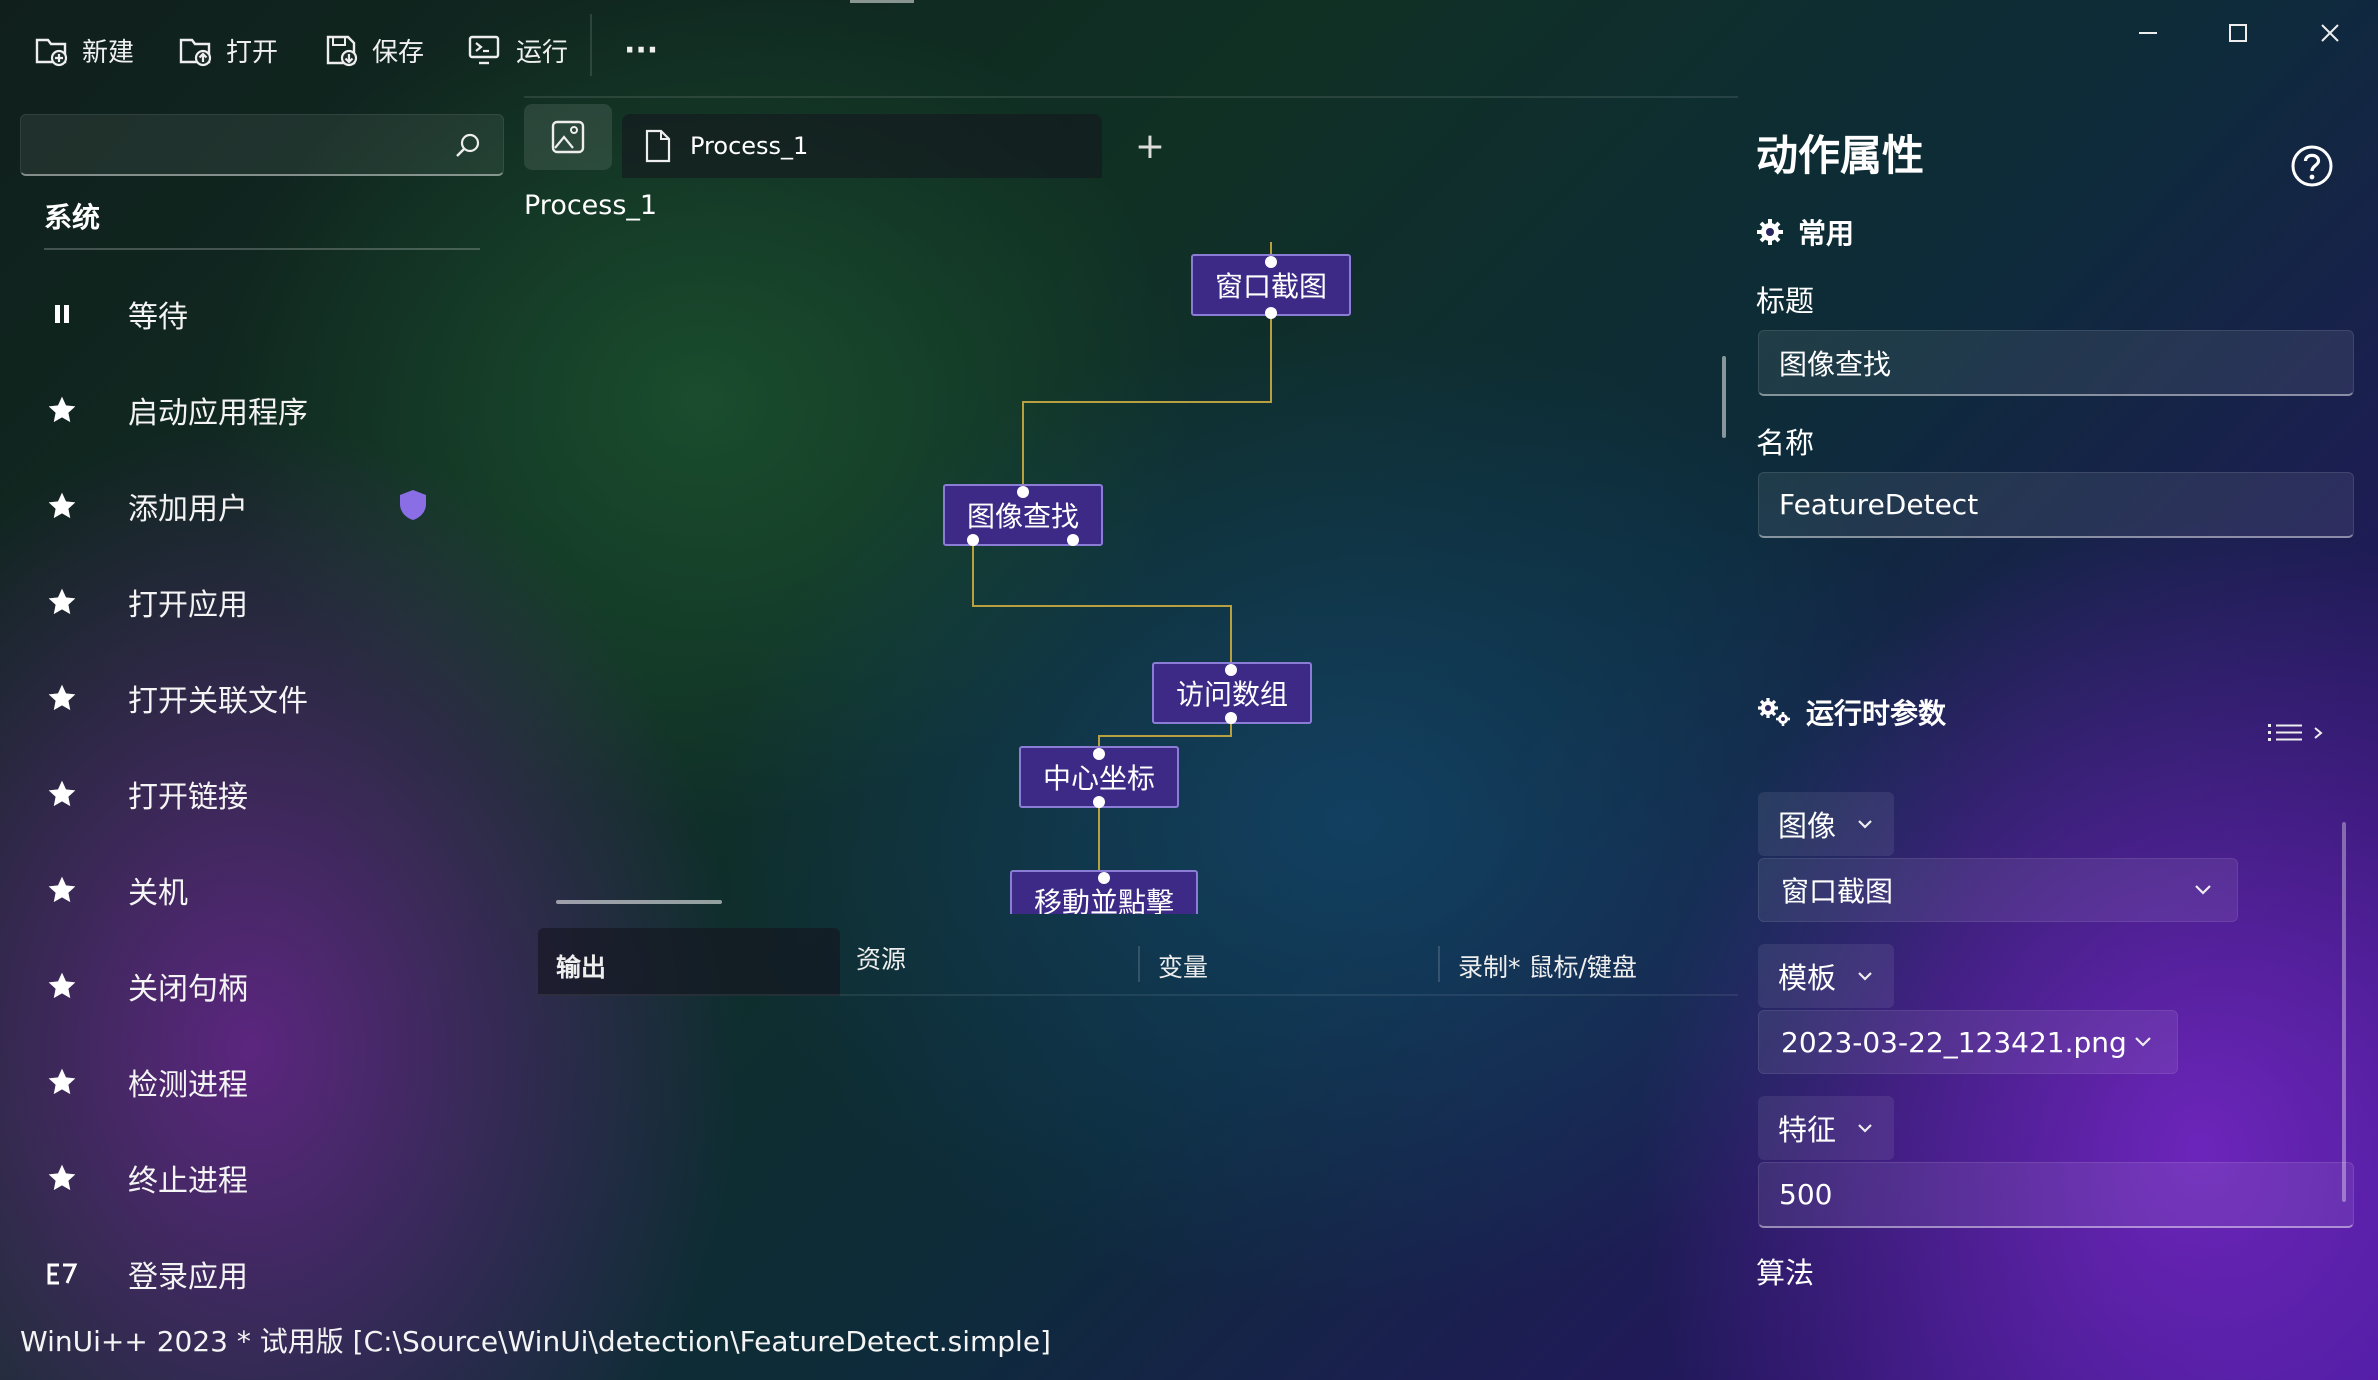 This screenshot has height=1380, width=2378. Describe the element at coordinates (862, 146) in the screenshot. I see `tab-process-1: Process_1` at that location.